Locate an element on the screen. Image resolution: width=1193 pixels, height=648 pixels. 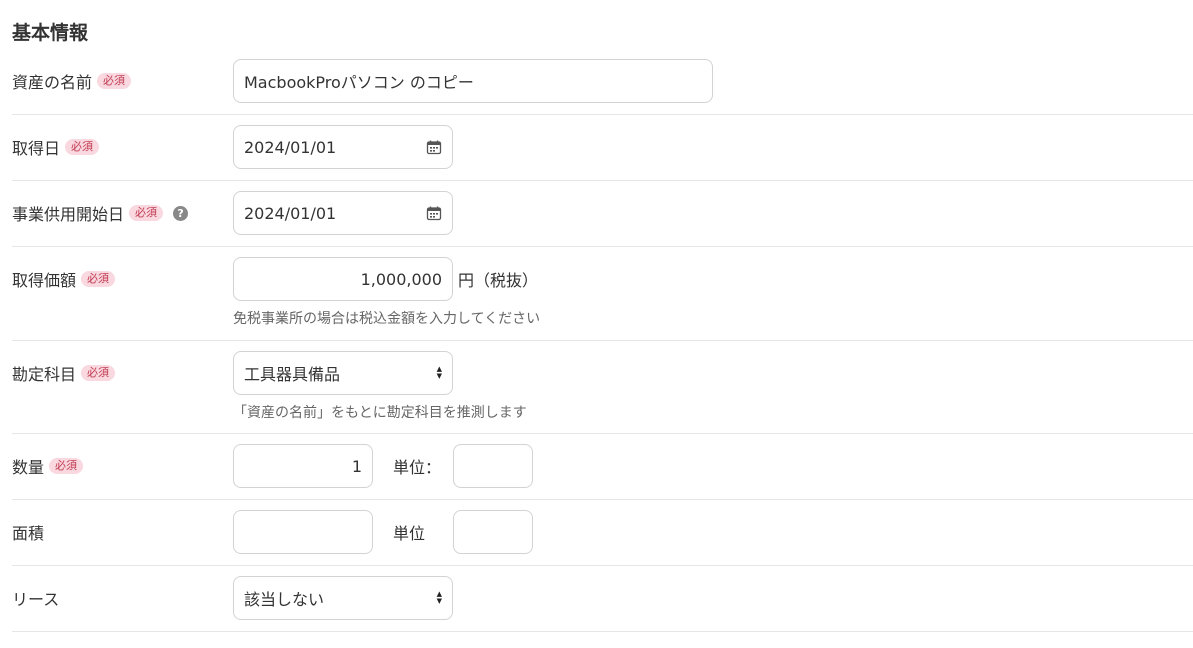
account-item-select: 工具器具備品 ▲ ▼ is located at coordinates (343, 373).